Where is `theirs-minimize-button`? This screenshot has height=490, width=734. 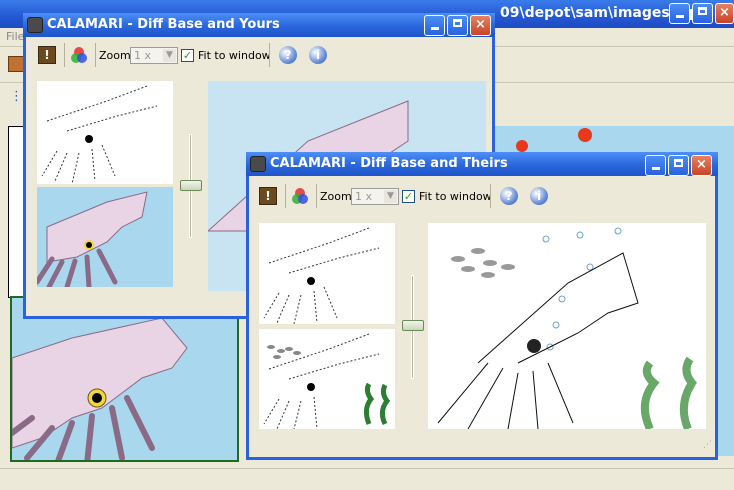
theirs-minimize-button is located at coordinates (655, 165).